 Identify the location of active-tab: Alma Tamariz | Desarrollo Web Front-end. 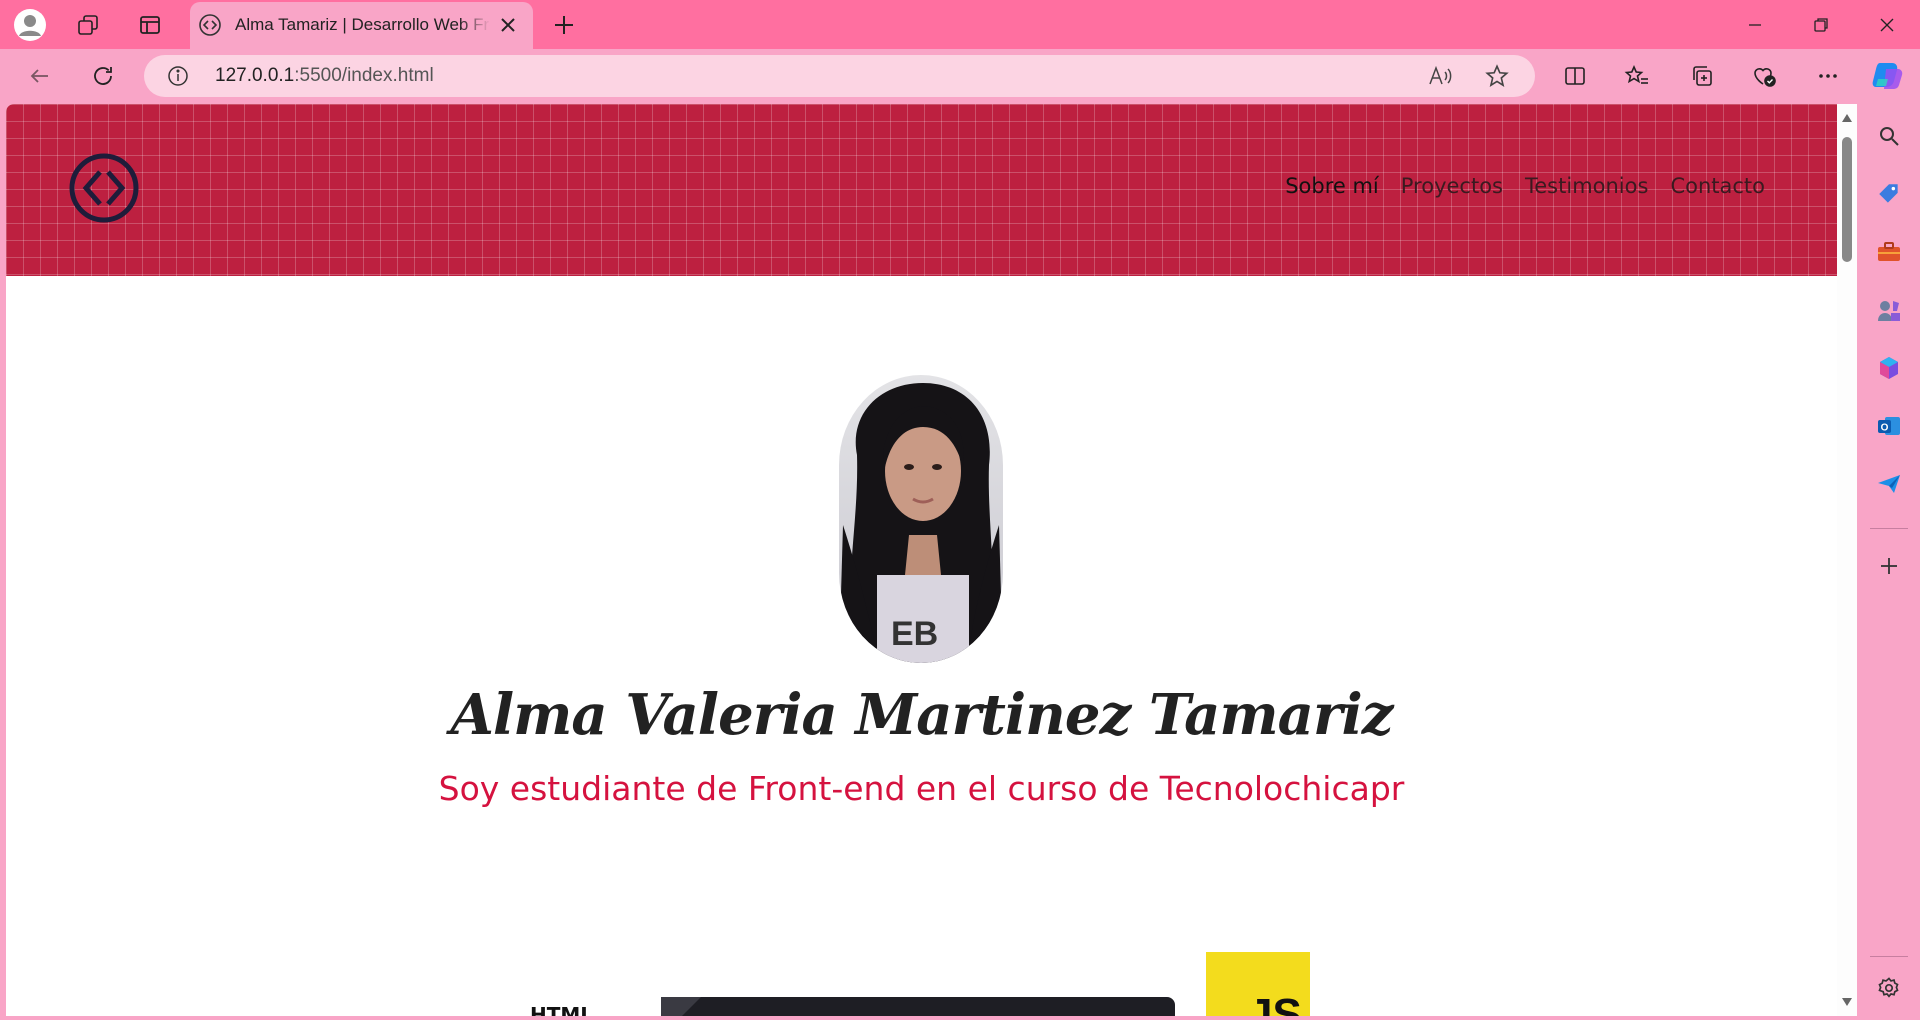
(361, 25).